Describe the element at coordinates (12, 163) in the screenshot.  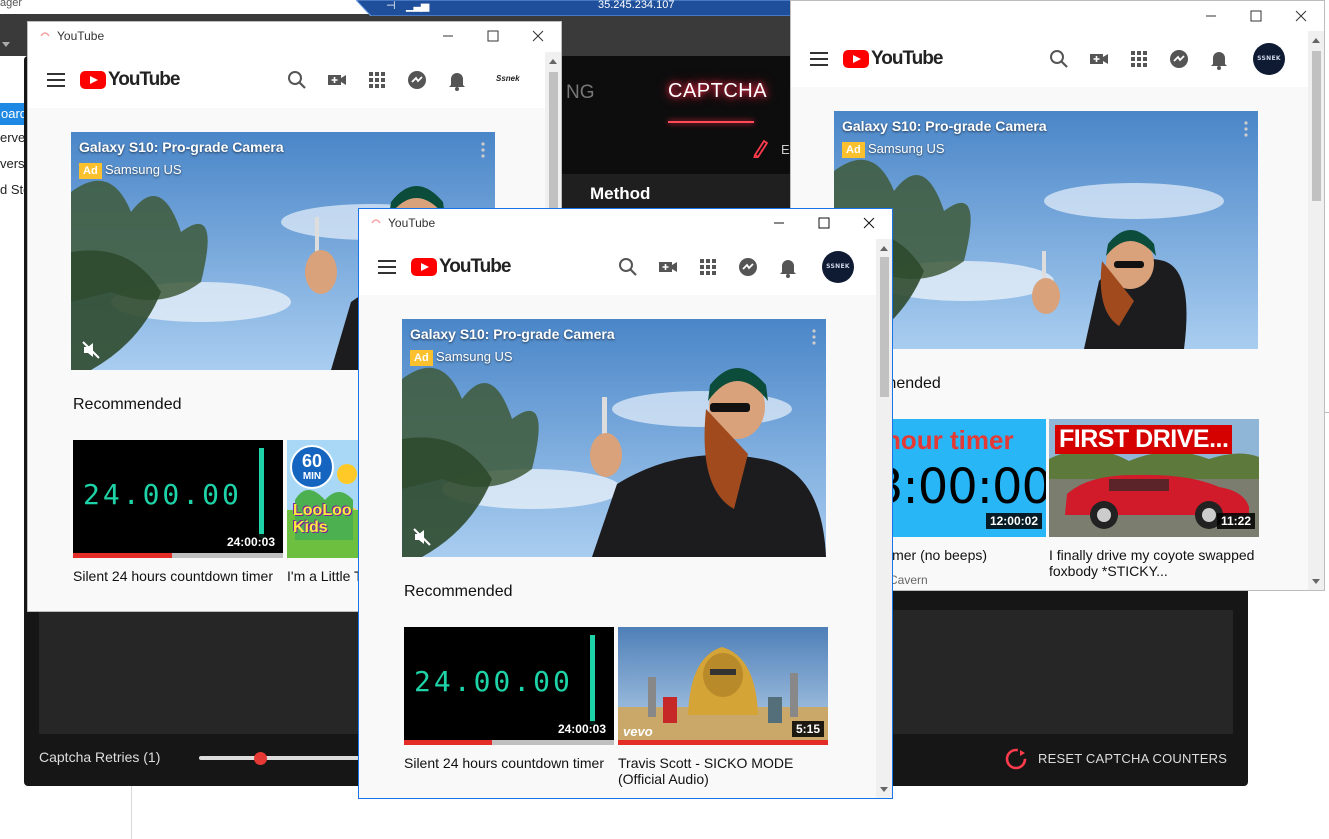
I see `sidebar-item-drivers: vers` at that location.